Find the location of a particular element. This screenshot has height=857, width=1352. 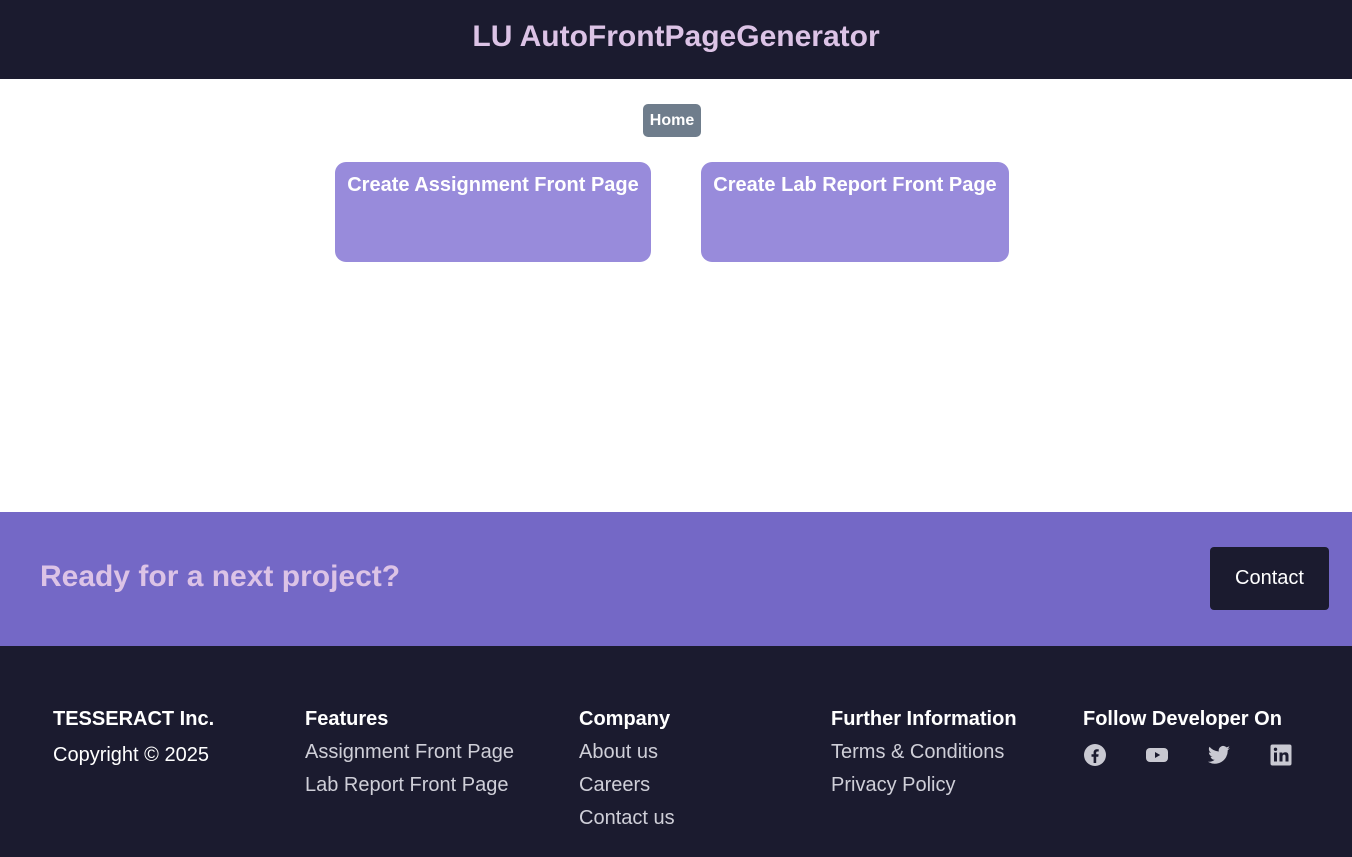

footer-brand-column: TESSERACT Inc. Copyright © 2025 is located at coordinates (133, 737).